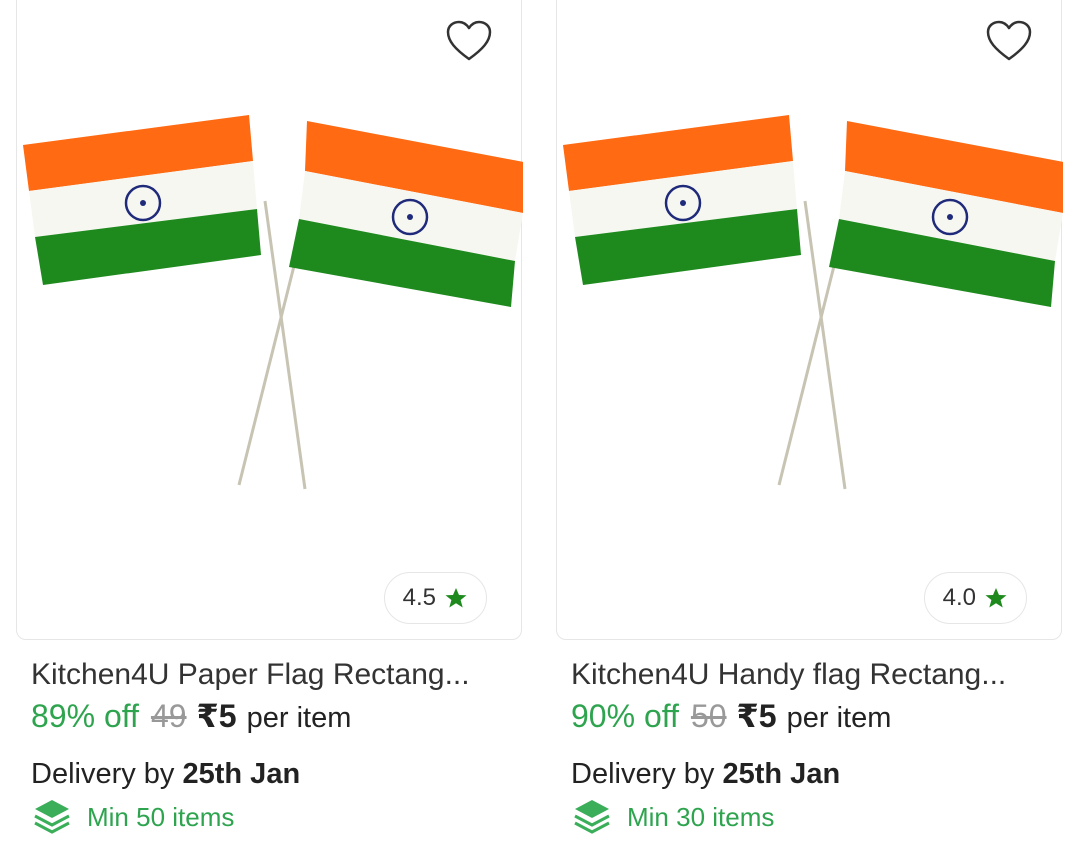  What do you see at coordinates (708, 716) in the screenshot?
I see `original-price: 50` at bounding box center [708, 716].